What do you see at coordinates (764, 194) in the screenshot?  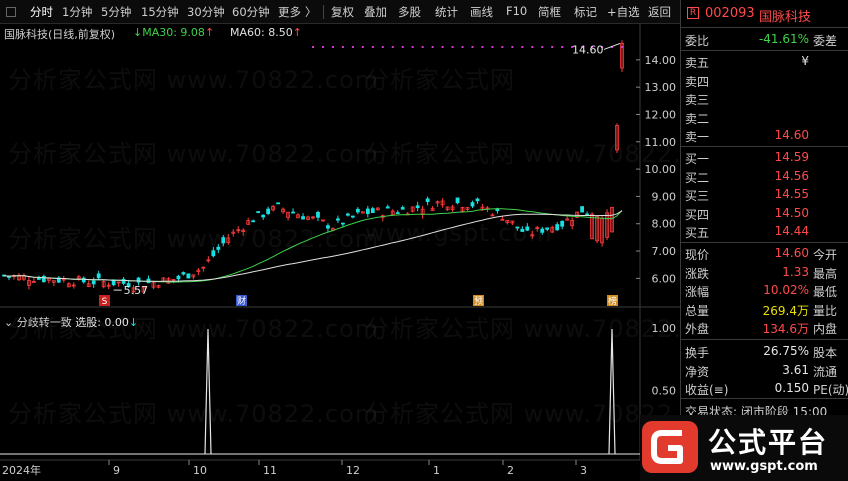 I see `bid-row: 买三 14.55` at bounding box center [764, 194].